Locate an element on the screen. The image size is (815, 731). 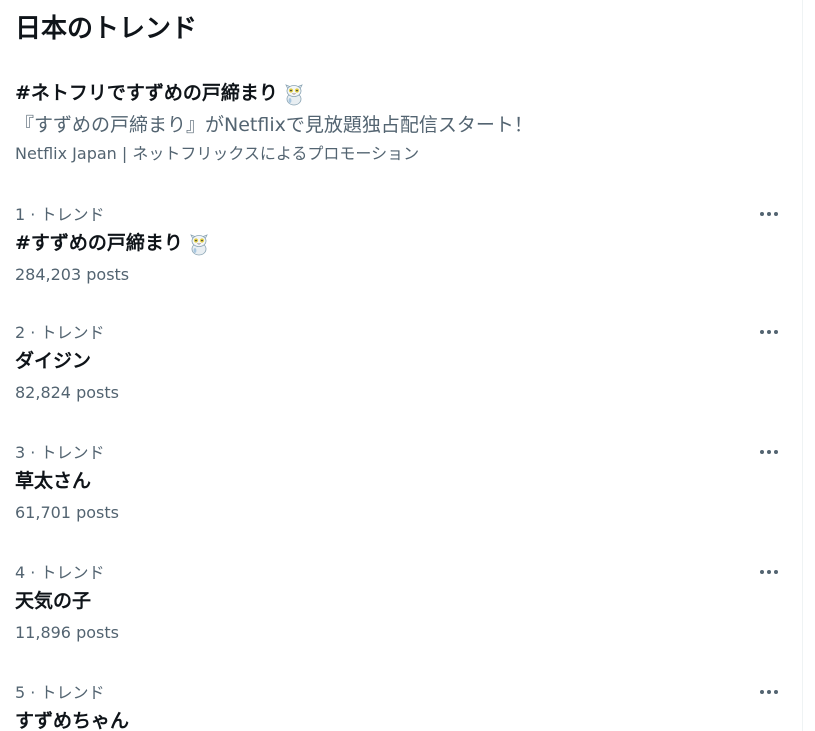
trend-post-count: 284,203 posts is located at coordinates (72, 274).